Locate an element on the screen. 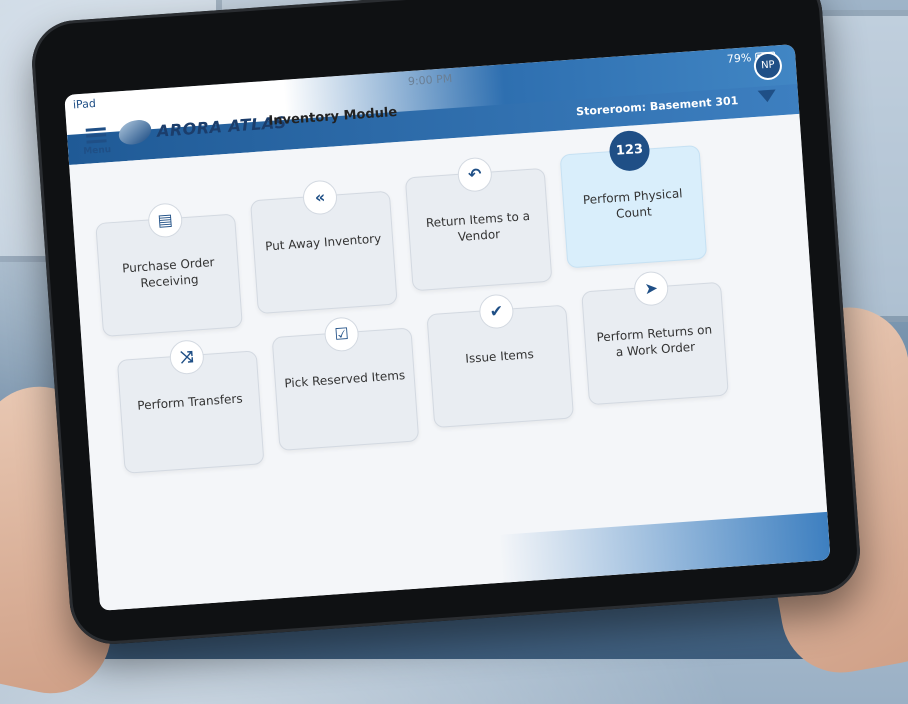 This screenshot has width=908, height=704. checkmark-icon: ✔ is located at coordinates (496, 311).